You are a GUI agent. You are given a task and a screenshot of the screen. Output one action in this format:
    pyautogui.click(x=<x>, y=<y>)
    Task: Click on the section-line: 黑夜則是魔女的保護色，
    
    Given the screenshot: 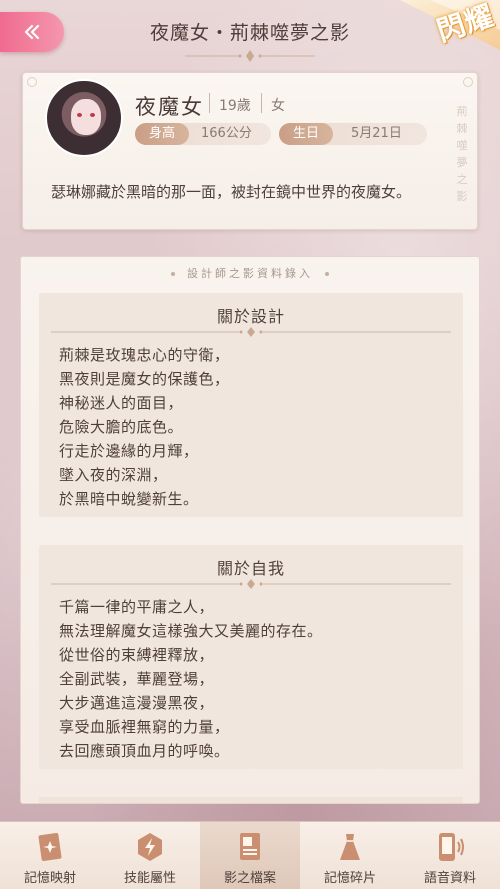 What is the action you would take?
    pyautogui.click(x=144, y=379)
    